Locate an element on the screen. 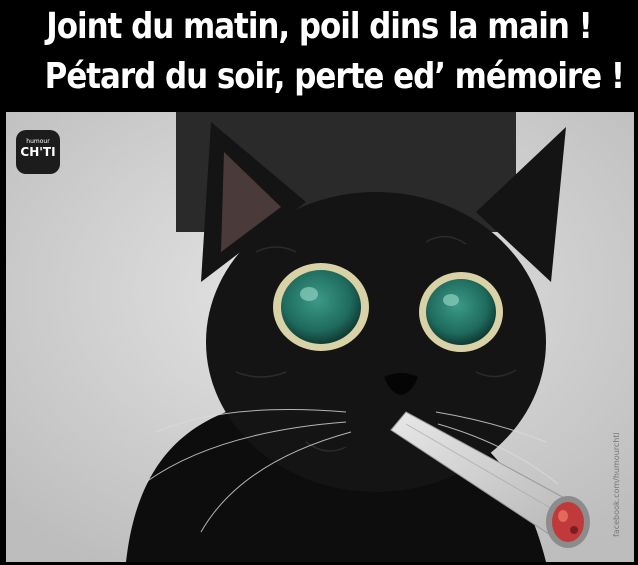 The width and height of the screenshot is (638, 565). caption-line-2: Pétard du soir, perte ed’ mémoire ! is located at coordinates (334, 76).